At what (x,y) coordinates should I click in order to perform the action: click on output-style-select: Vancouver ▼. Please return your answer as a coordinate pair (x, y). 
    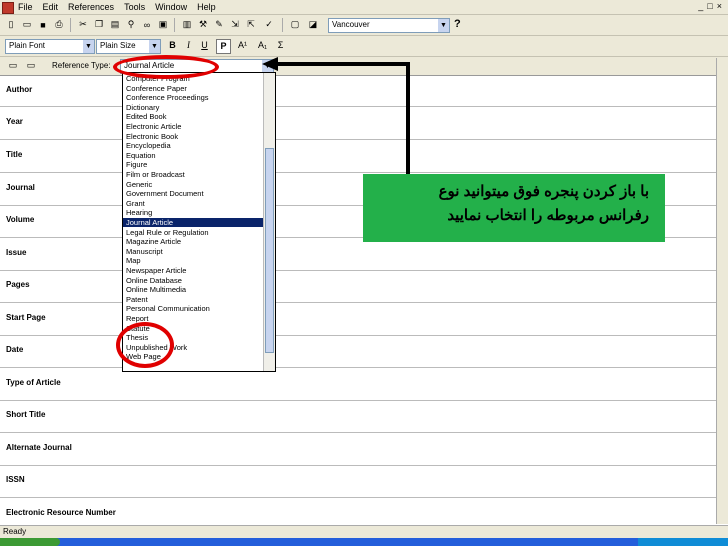
    Looking at the image, I should click on (389, 25).